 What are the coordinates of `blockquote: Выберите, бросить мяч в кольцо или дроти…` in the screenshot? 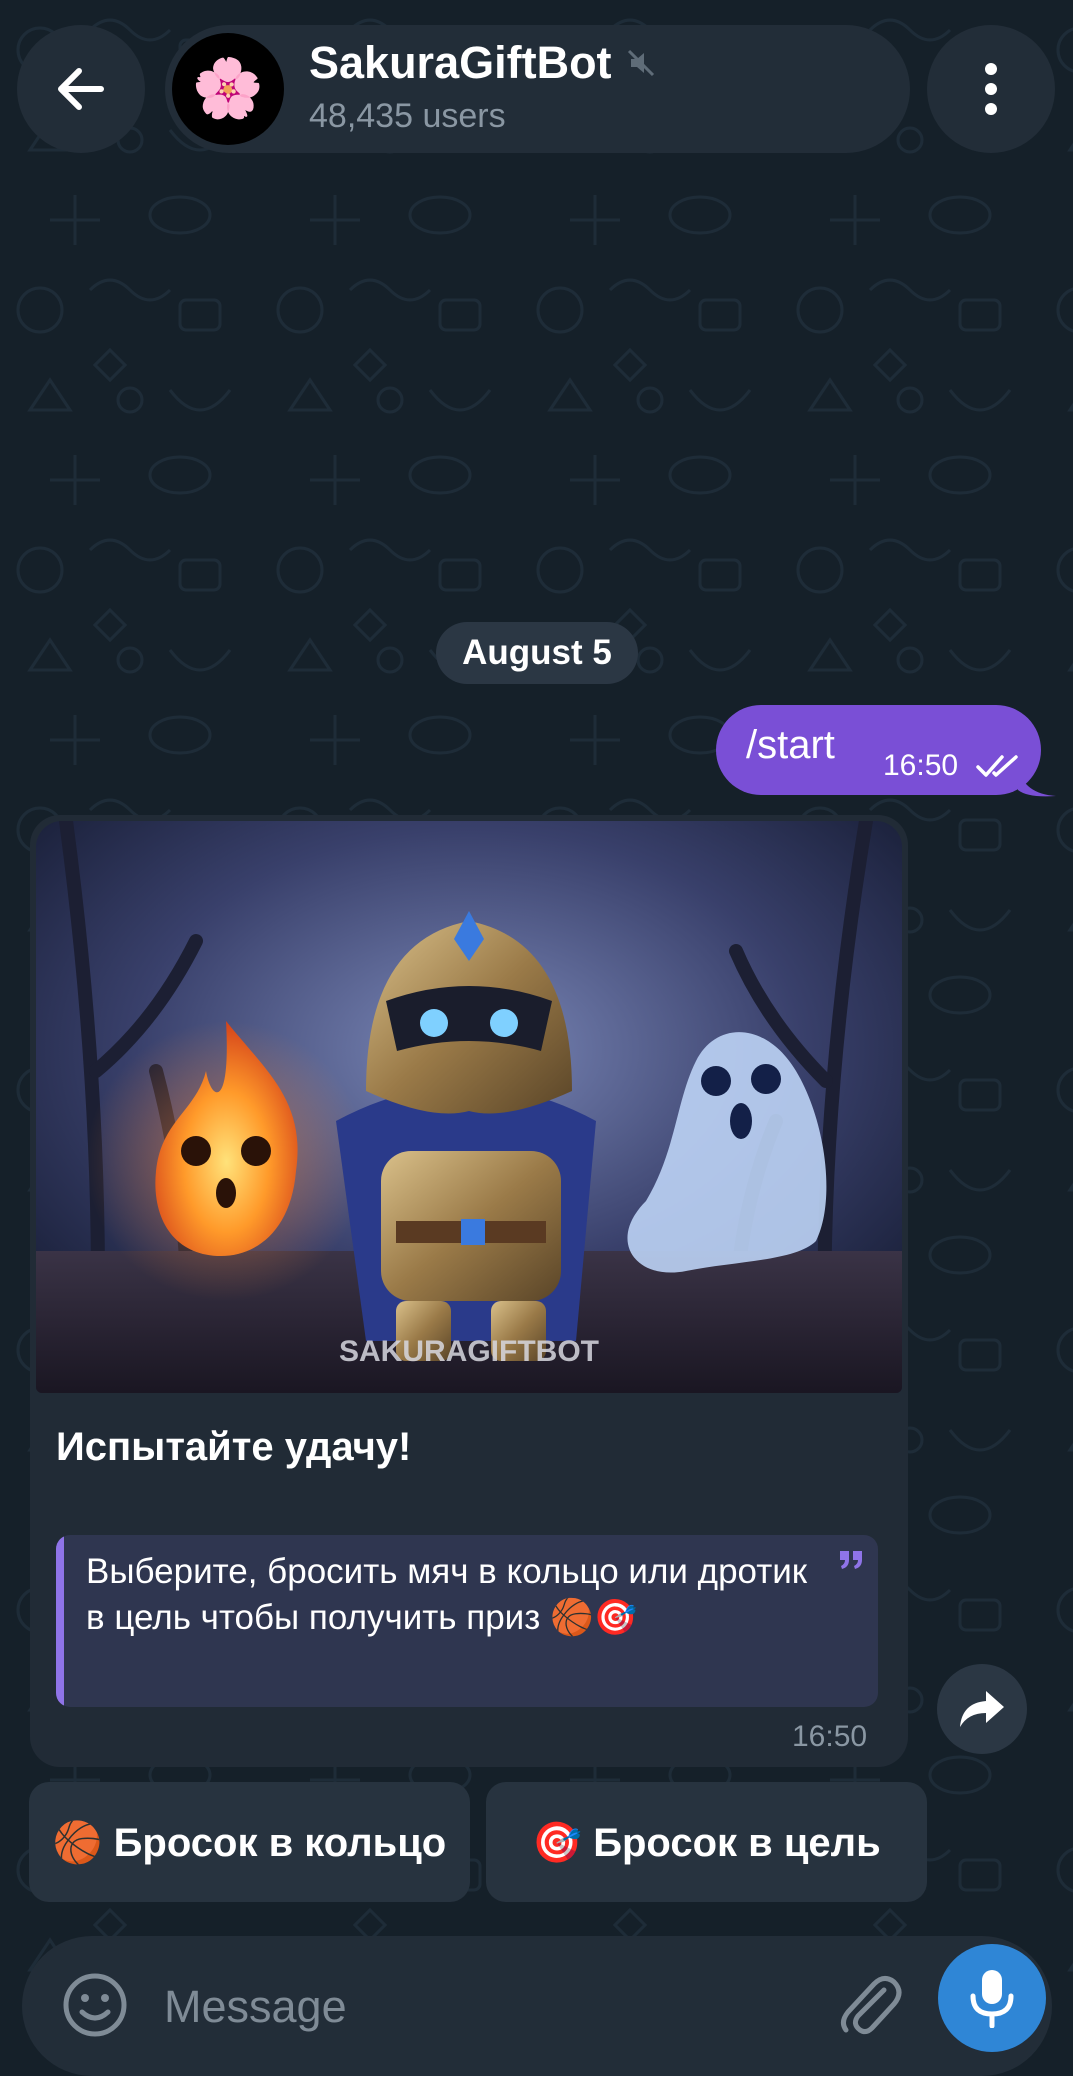 It's located at (467, 1621).